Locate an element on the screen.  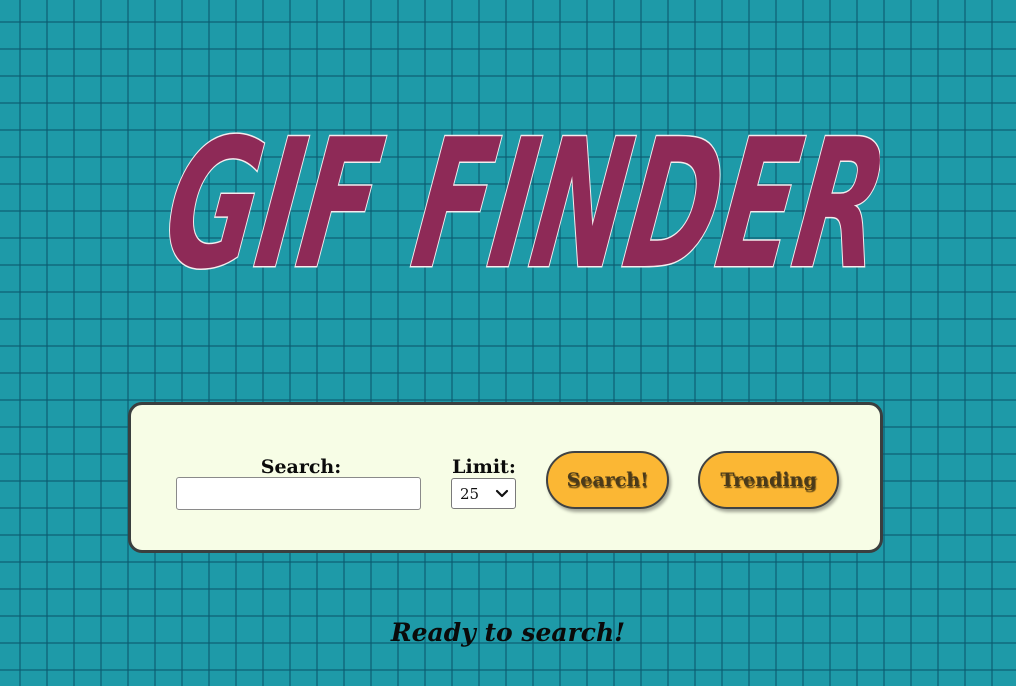
limit-select: 25 is located at coordinates (483, 493).